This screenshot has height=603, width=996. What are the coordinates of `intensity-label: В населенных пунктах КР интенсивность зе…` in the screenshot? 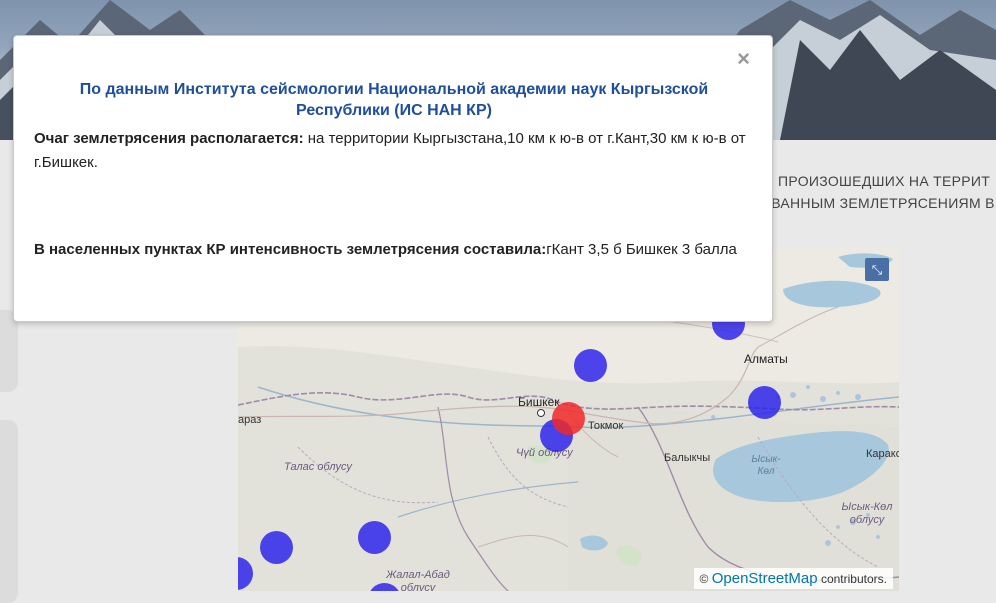 It's located at (290, 249).